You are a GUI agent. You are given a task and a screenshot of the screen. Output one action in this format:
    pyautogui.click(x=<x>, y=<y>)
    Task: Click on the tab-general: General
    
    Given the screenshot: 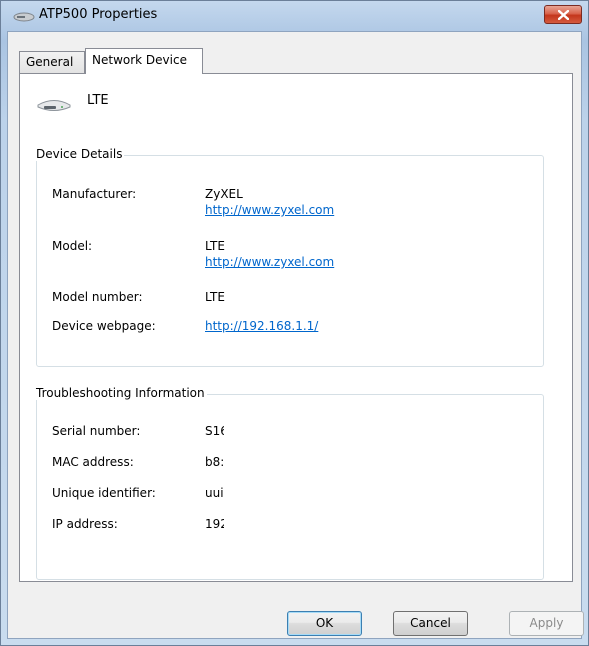 What is the action you would take?
    pyautogui.click(x=52, y=62)
    